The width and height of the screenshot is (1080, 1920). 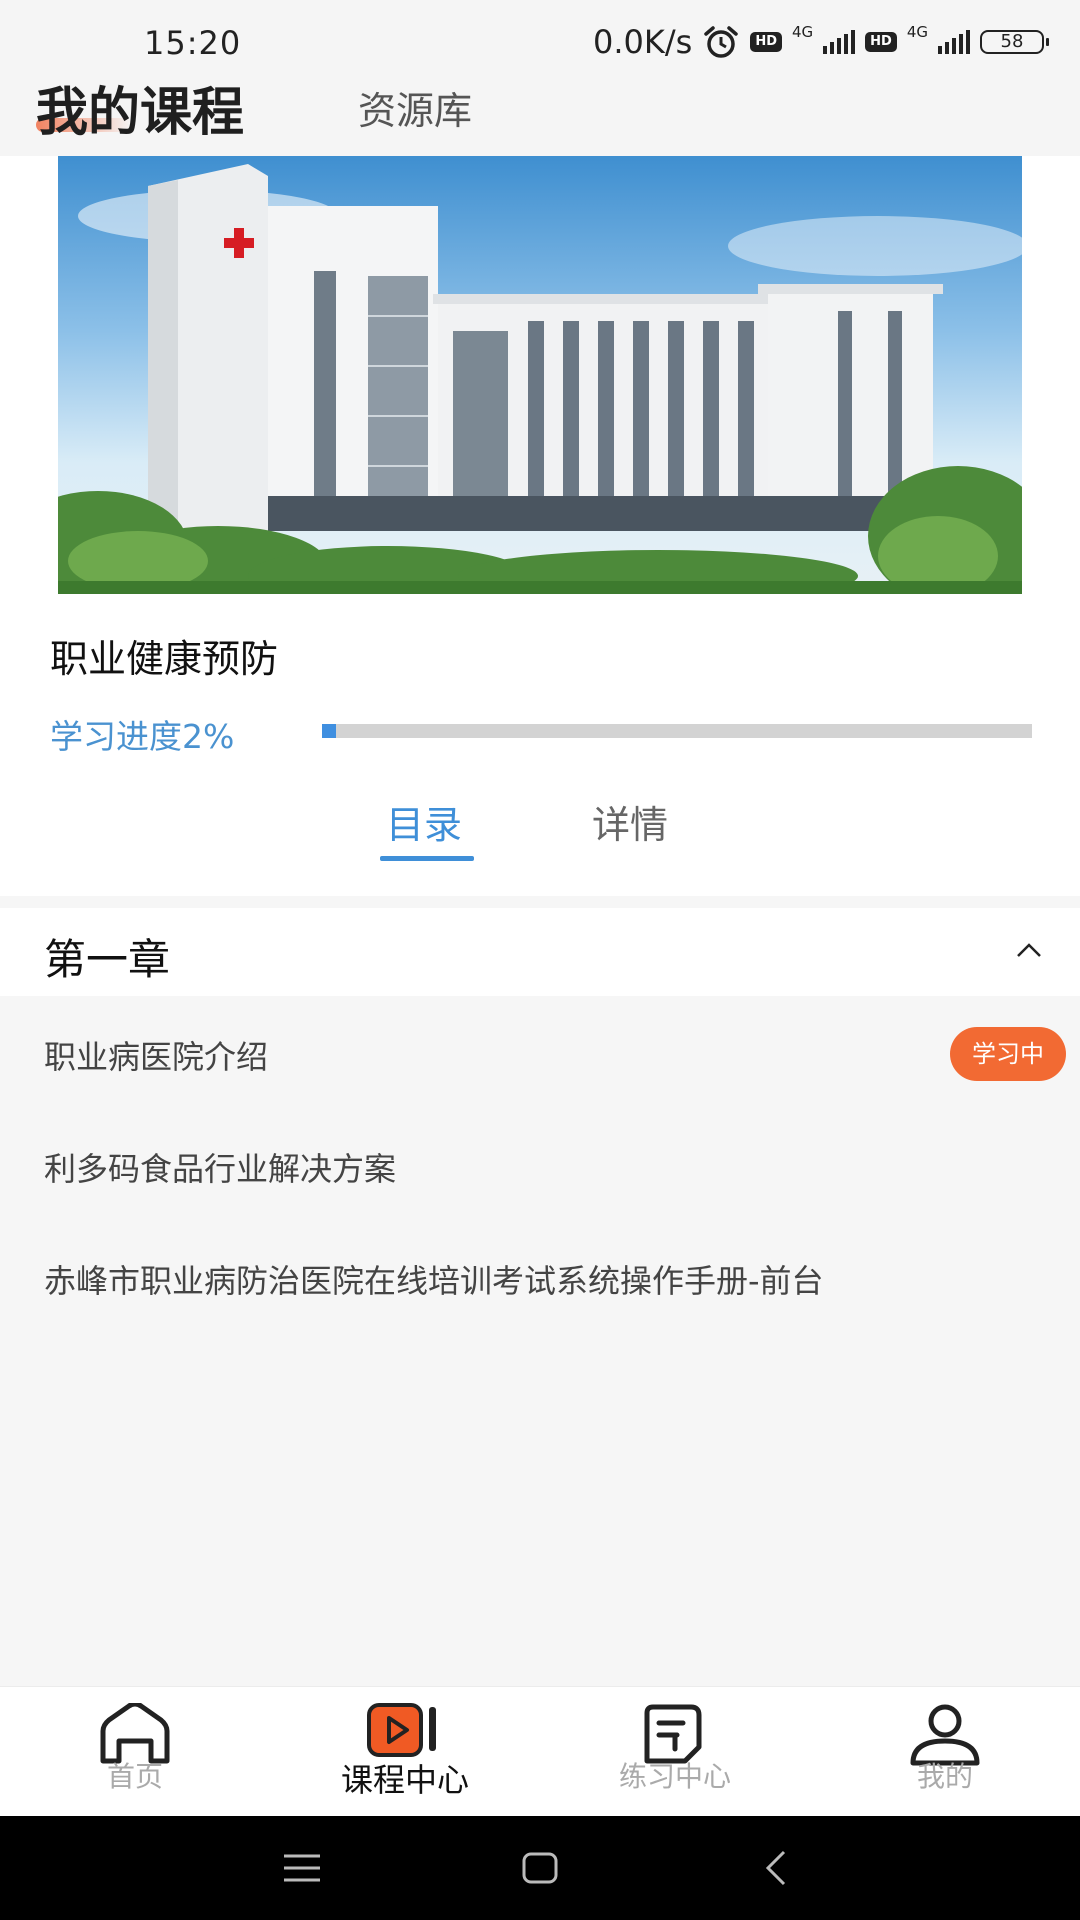 What do you see at coordinates (540, 113) in the screenshot?
I see `top-header: 我的课程 资源库` at bounding box center [540, 113].